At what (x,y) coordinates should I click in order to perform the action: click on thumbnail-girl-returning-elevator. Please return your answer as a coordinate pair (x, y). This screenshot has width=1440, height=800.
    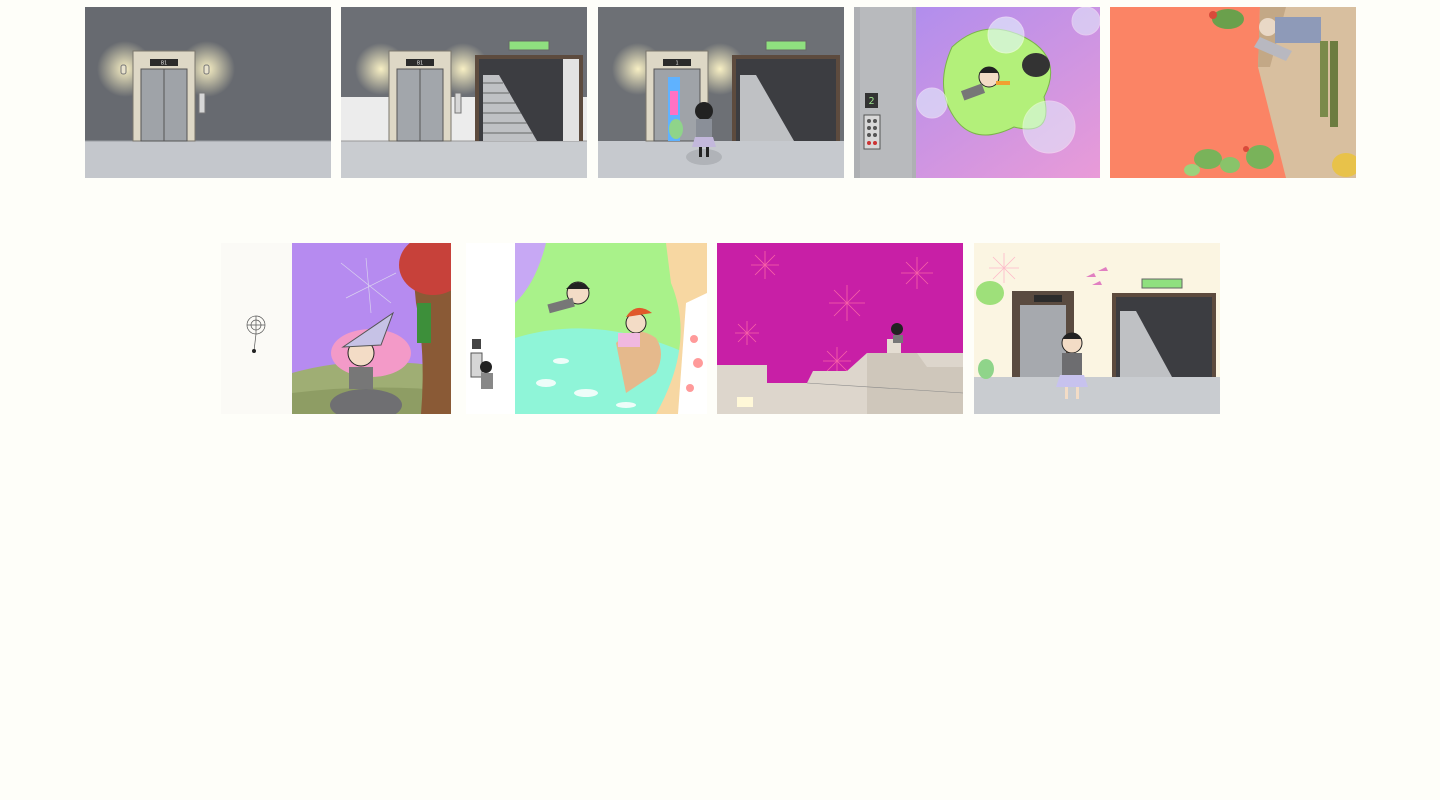
    Looking at the image, I should click on (1097, 328).